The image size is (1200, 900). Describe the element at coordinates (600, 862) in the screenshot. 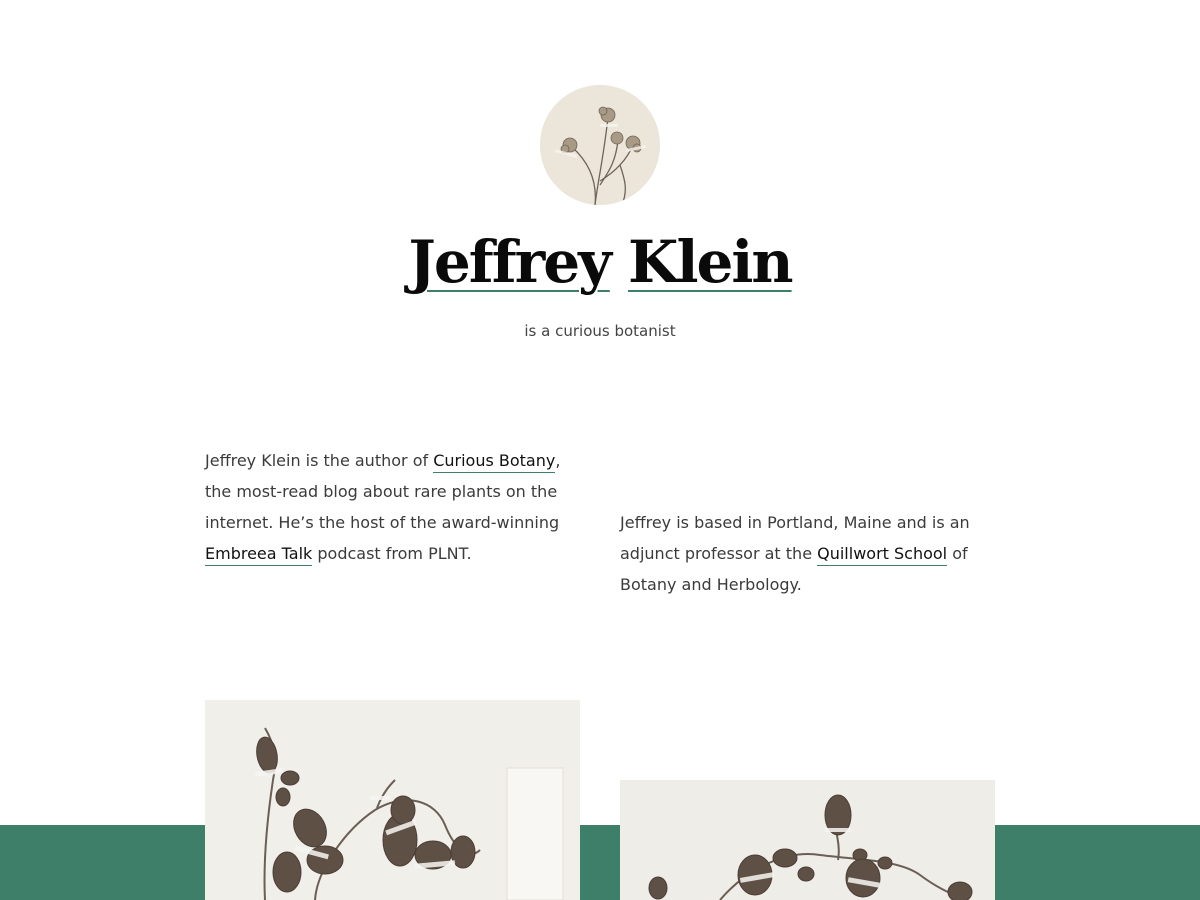

I see `accent-band` at that location.